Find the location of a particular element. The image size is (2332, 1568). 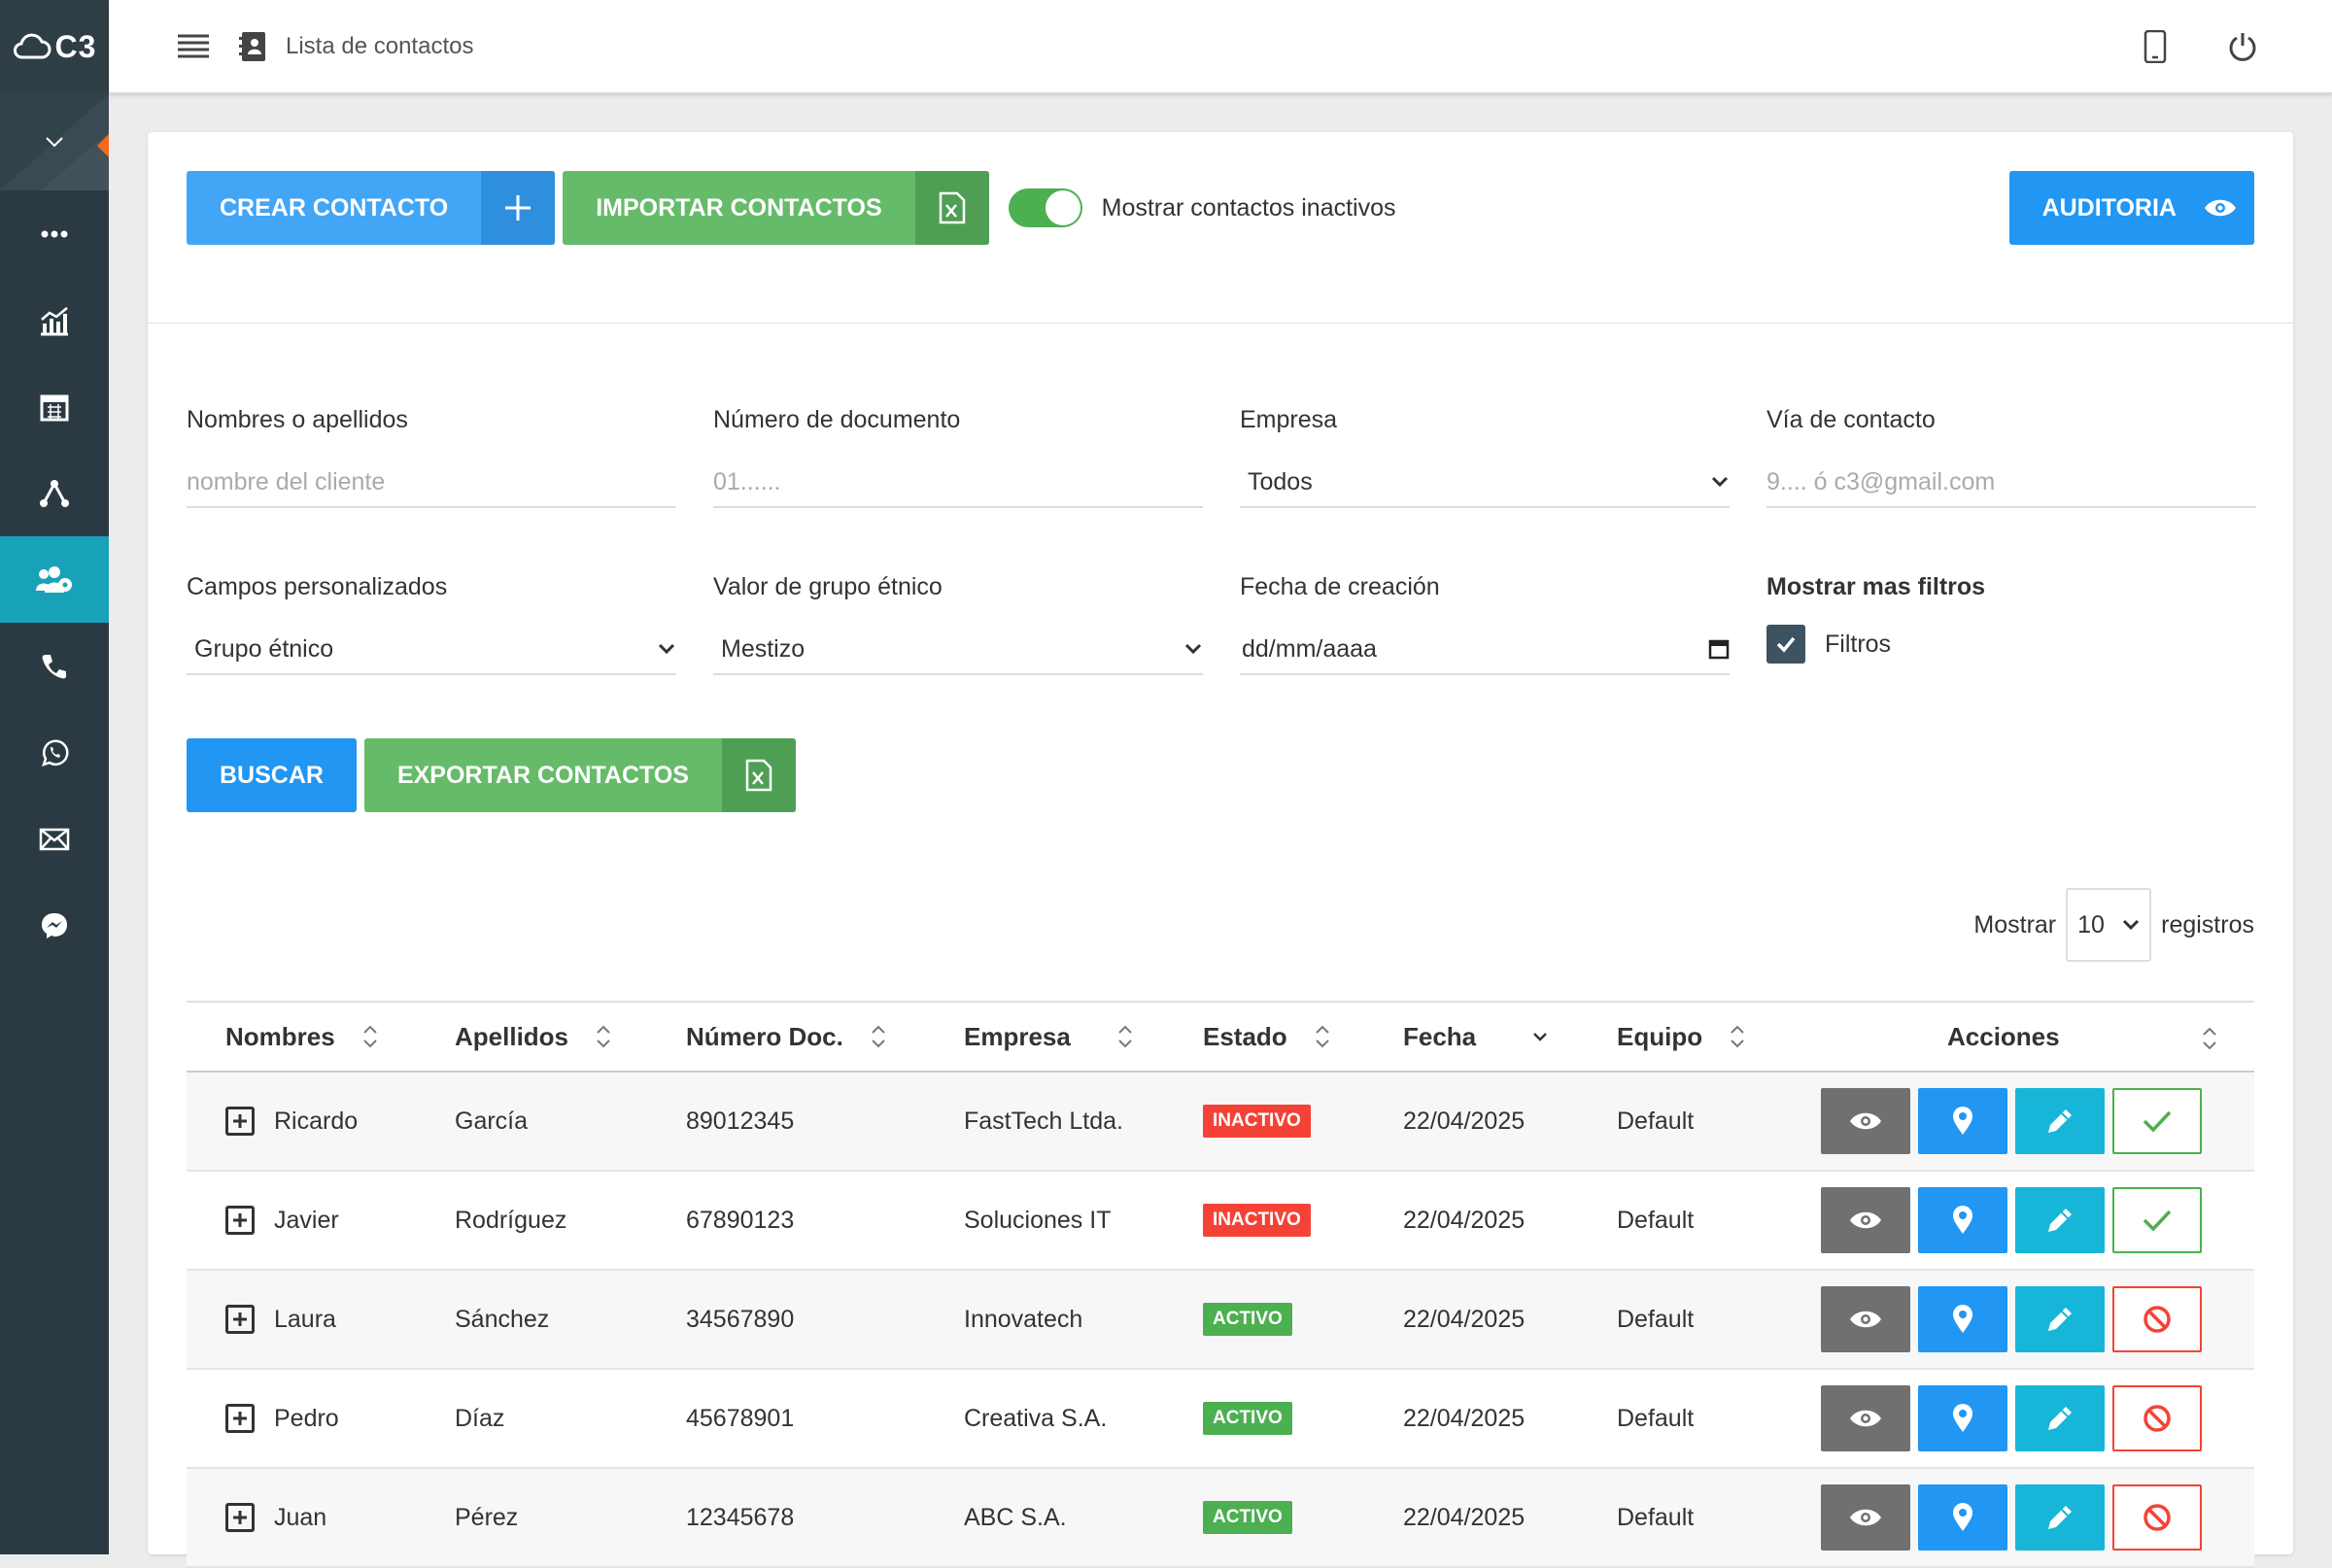

sidebar-item-mail is located at coordinates (54, 839).